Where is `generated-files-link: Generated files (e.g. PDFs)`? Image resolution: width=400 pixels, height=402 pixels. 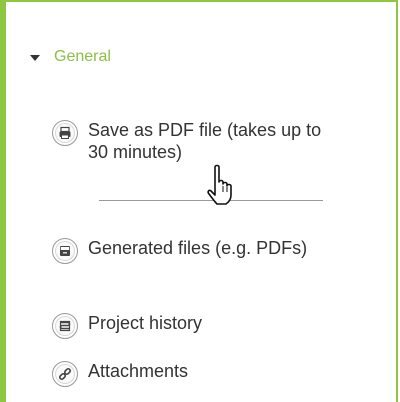
generated-files-link: Generated files (e.g. PDFs) is located at coordinates (179, 250).